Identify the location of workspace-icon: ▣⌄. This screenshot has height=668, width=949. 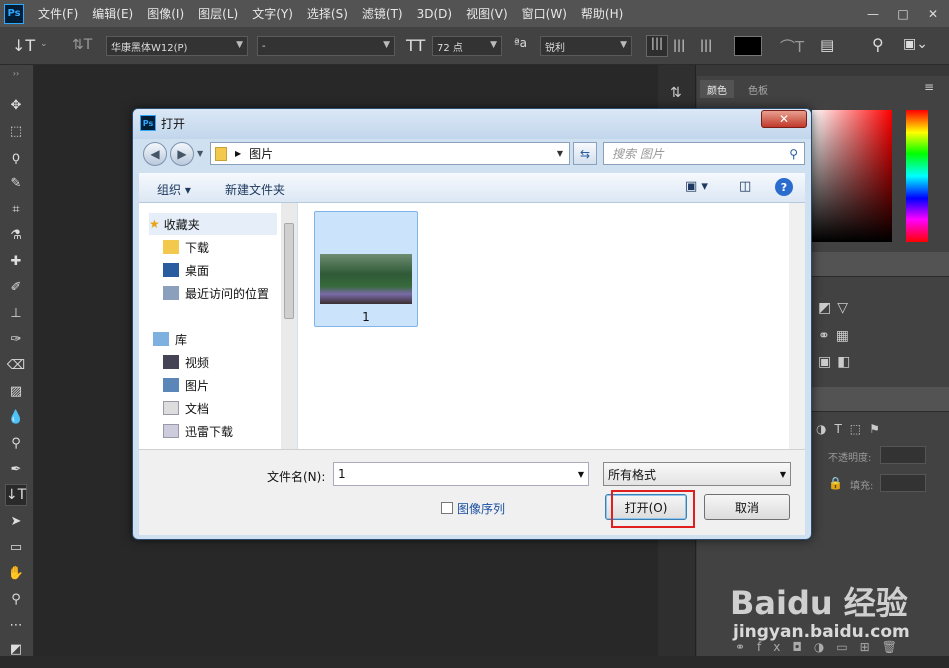
(915, 44).